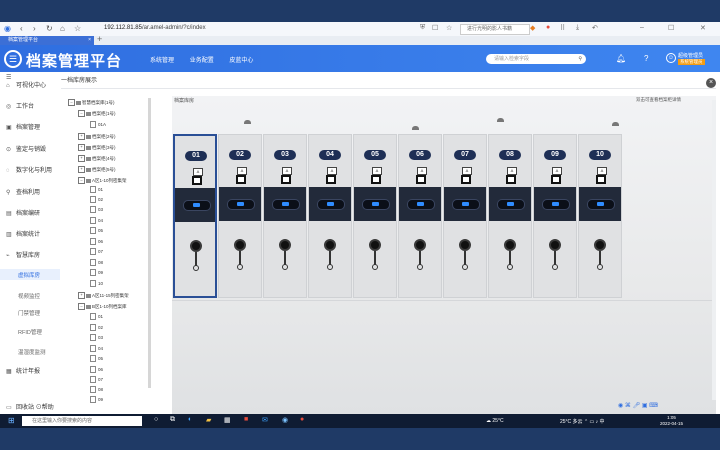 The height and width of the screenshot is (450, 720). What do you see at coordinates (30, 214) in the screenshot?
I see `sidebar-item-compile: ▤ 档案编研` at bounding box center [30, 214].